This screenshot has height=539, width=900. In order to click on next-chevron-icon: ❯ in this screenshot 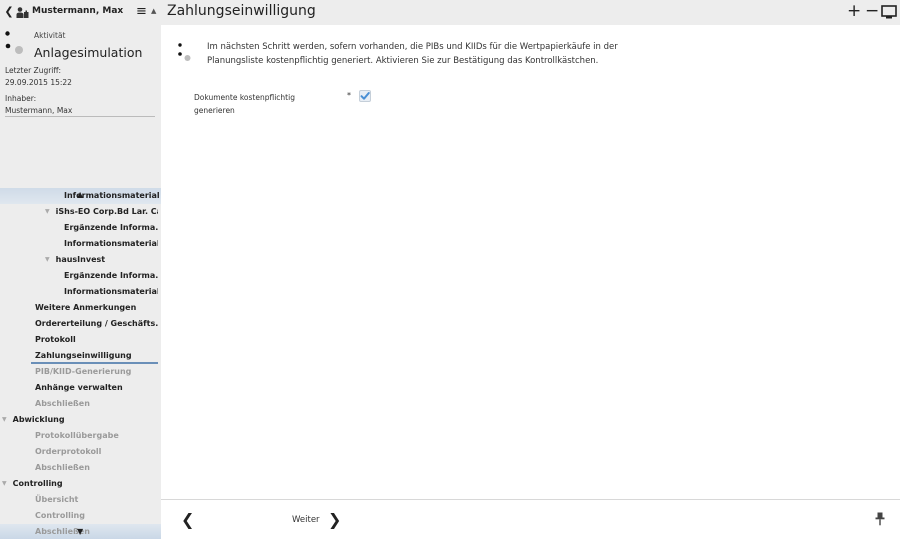, I will do `click(334, 519)`.